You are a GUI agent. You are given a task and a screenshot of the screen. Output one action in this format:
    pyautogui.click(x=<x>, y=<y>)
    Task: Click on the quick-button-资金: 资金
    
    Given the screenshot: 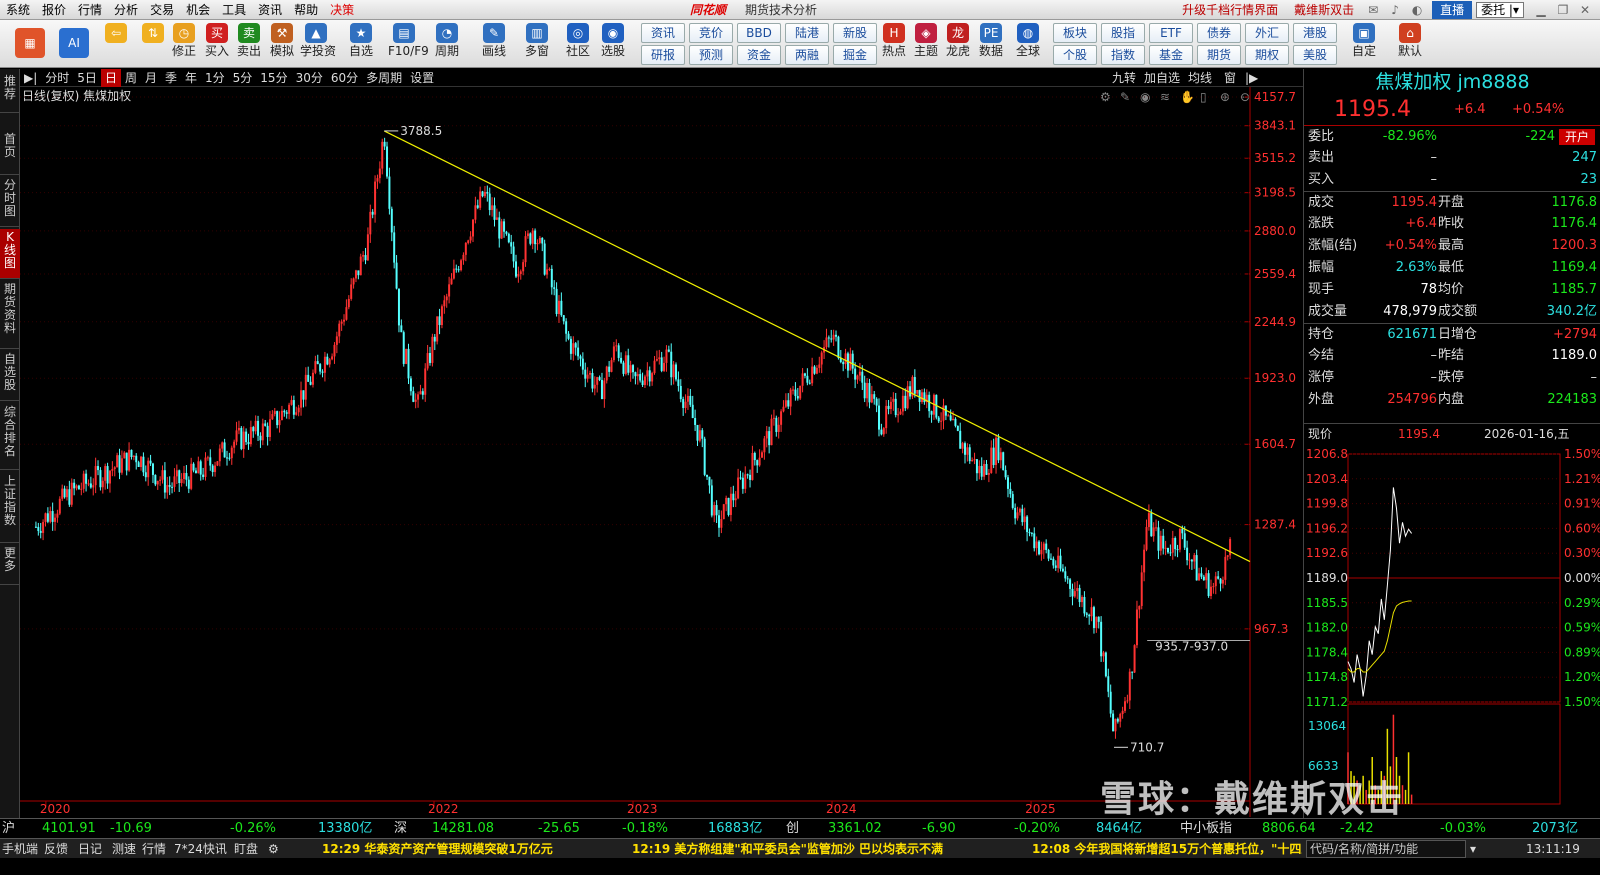 What is the action you would take?
    pyautogui.click(x=759, y=55)
    